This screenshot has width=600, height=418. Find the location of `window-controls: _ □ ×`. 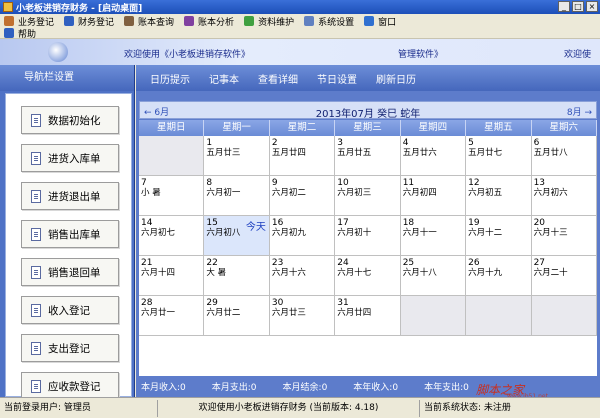

window-controls: _ □ × is located at coordinates (578, 6).